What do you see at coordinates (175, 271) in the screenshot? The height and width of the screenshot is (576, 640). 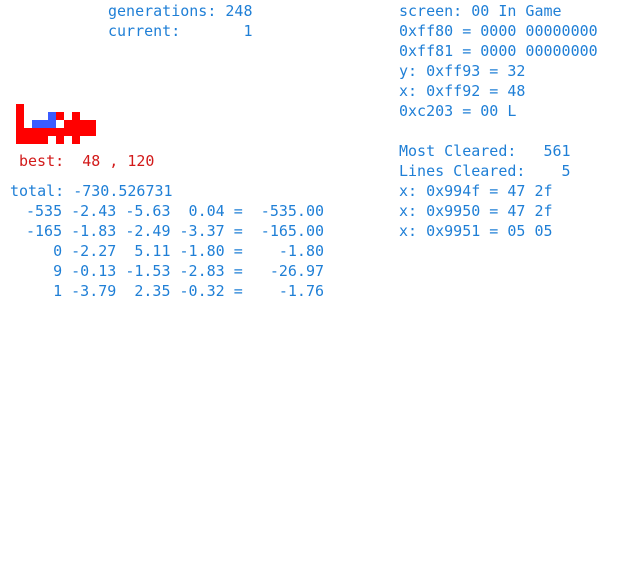 I see `weights-row: 9 -0.13 -1.53 -2.83 = -26.97` at bounding box center [175, 271].